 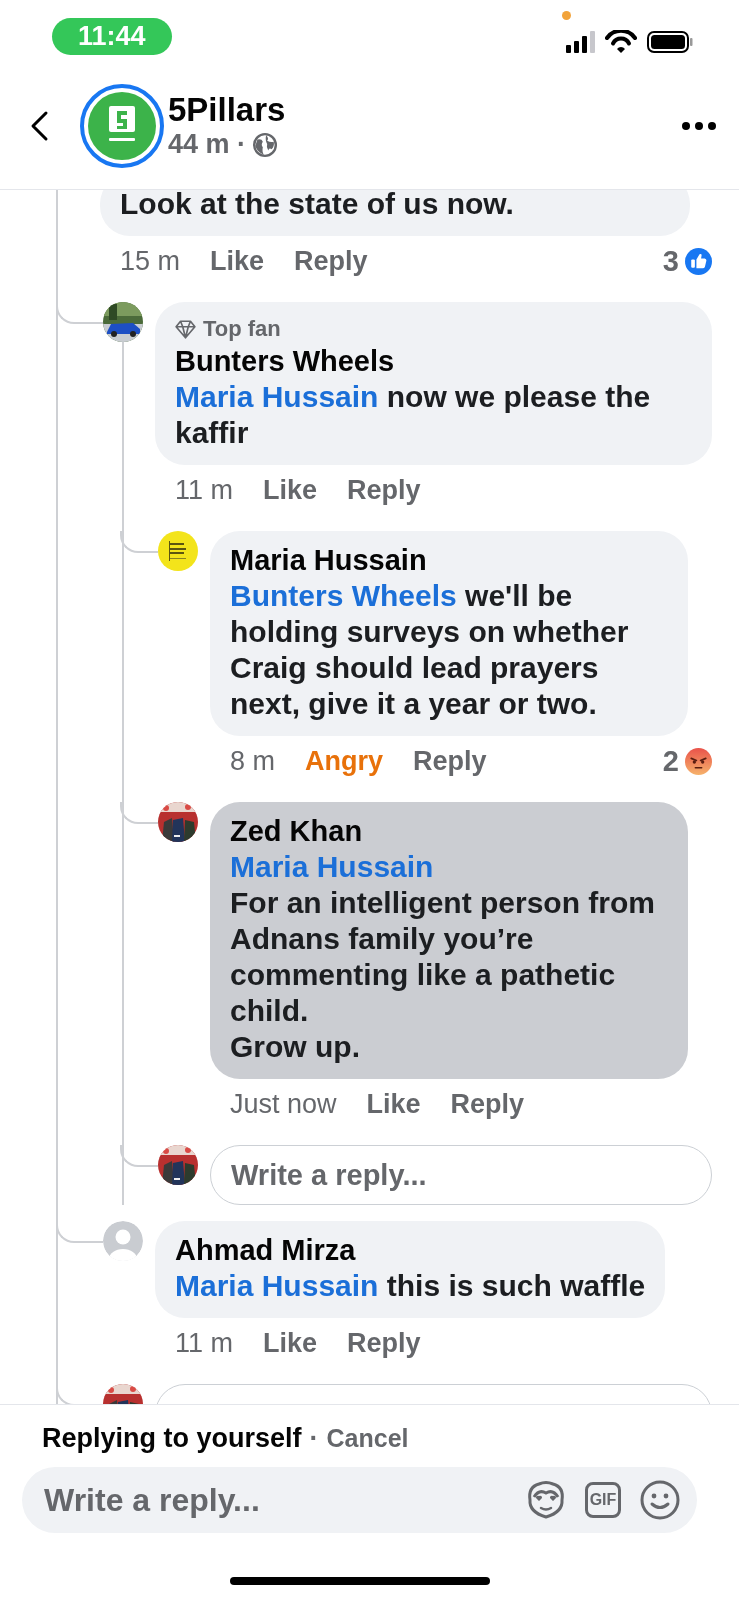 I want to click on comment-text: Maria Hussain now we please the kaffir, so click(x=413, y=415).